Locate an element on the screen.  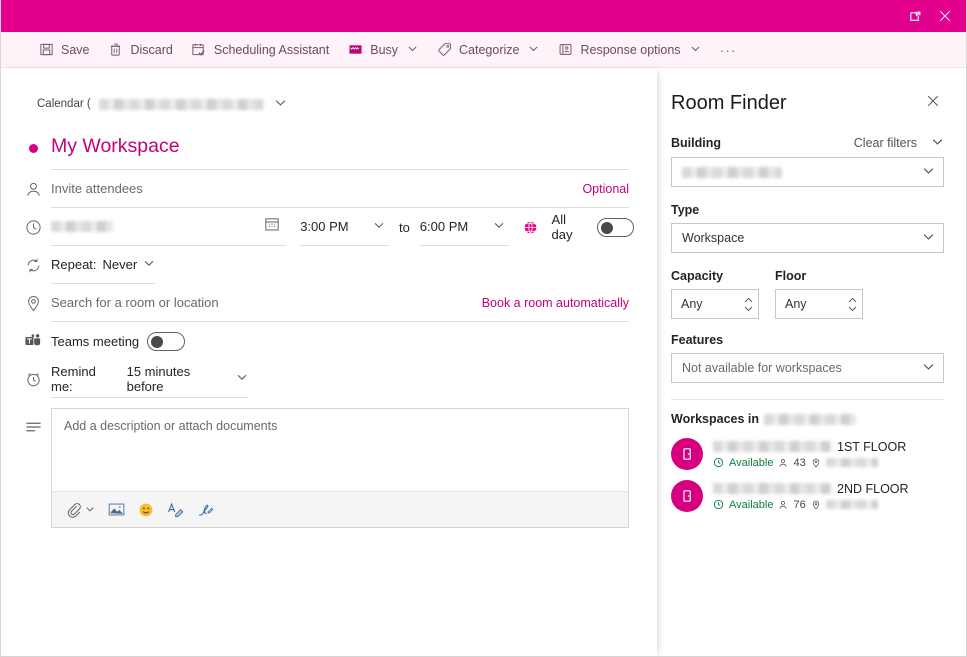
tag-icon is located at coordinates (444, 50).